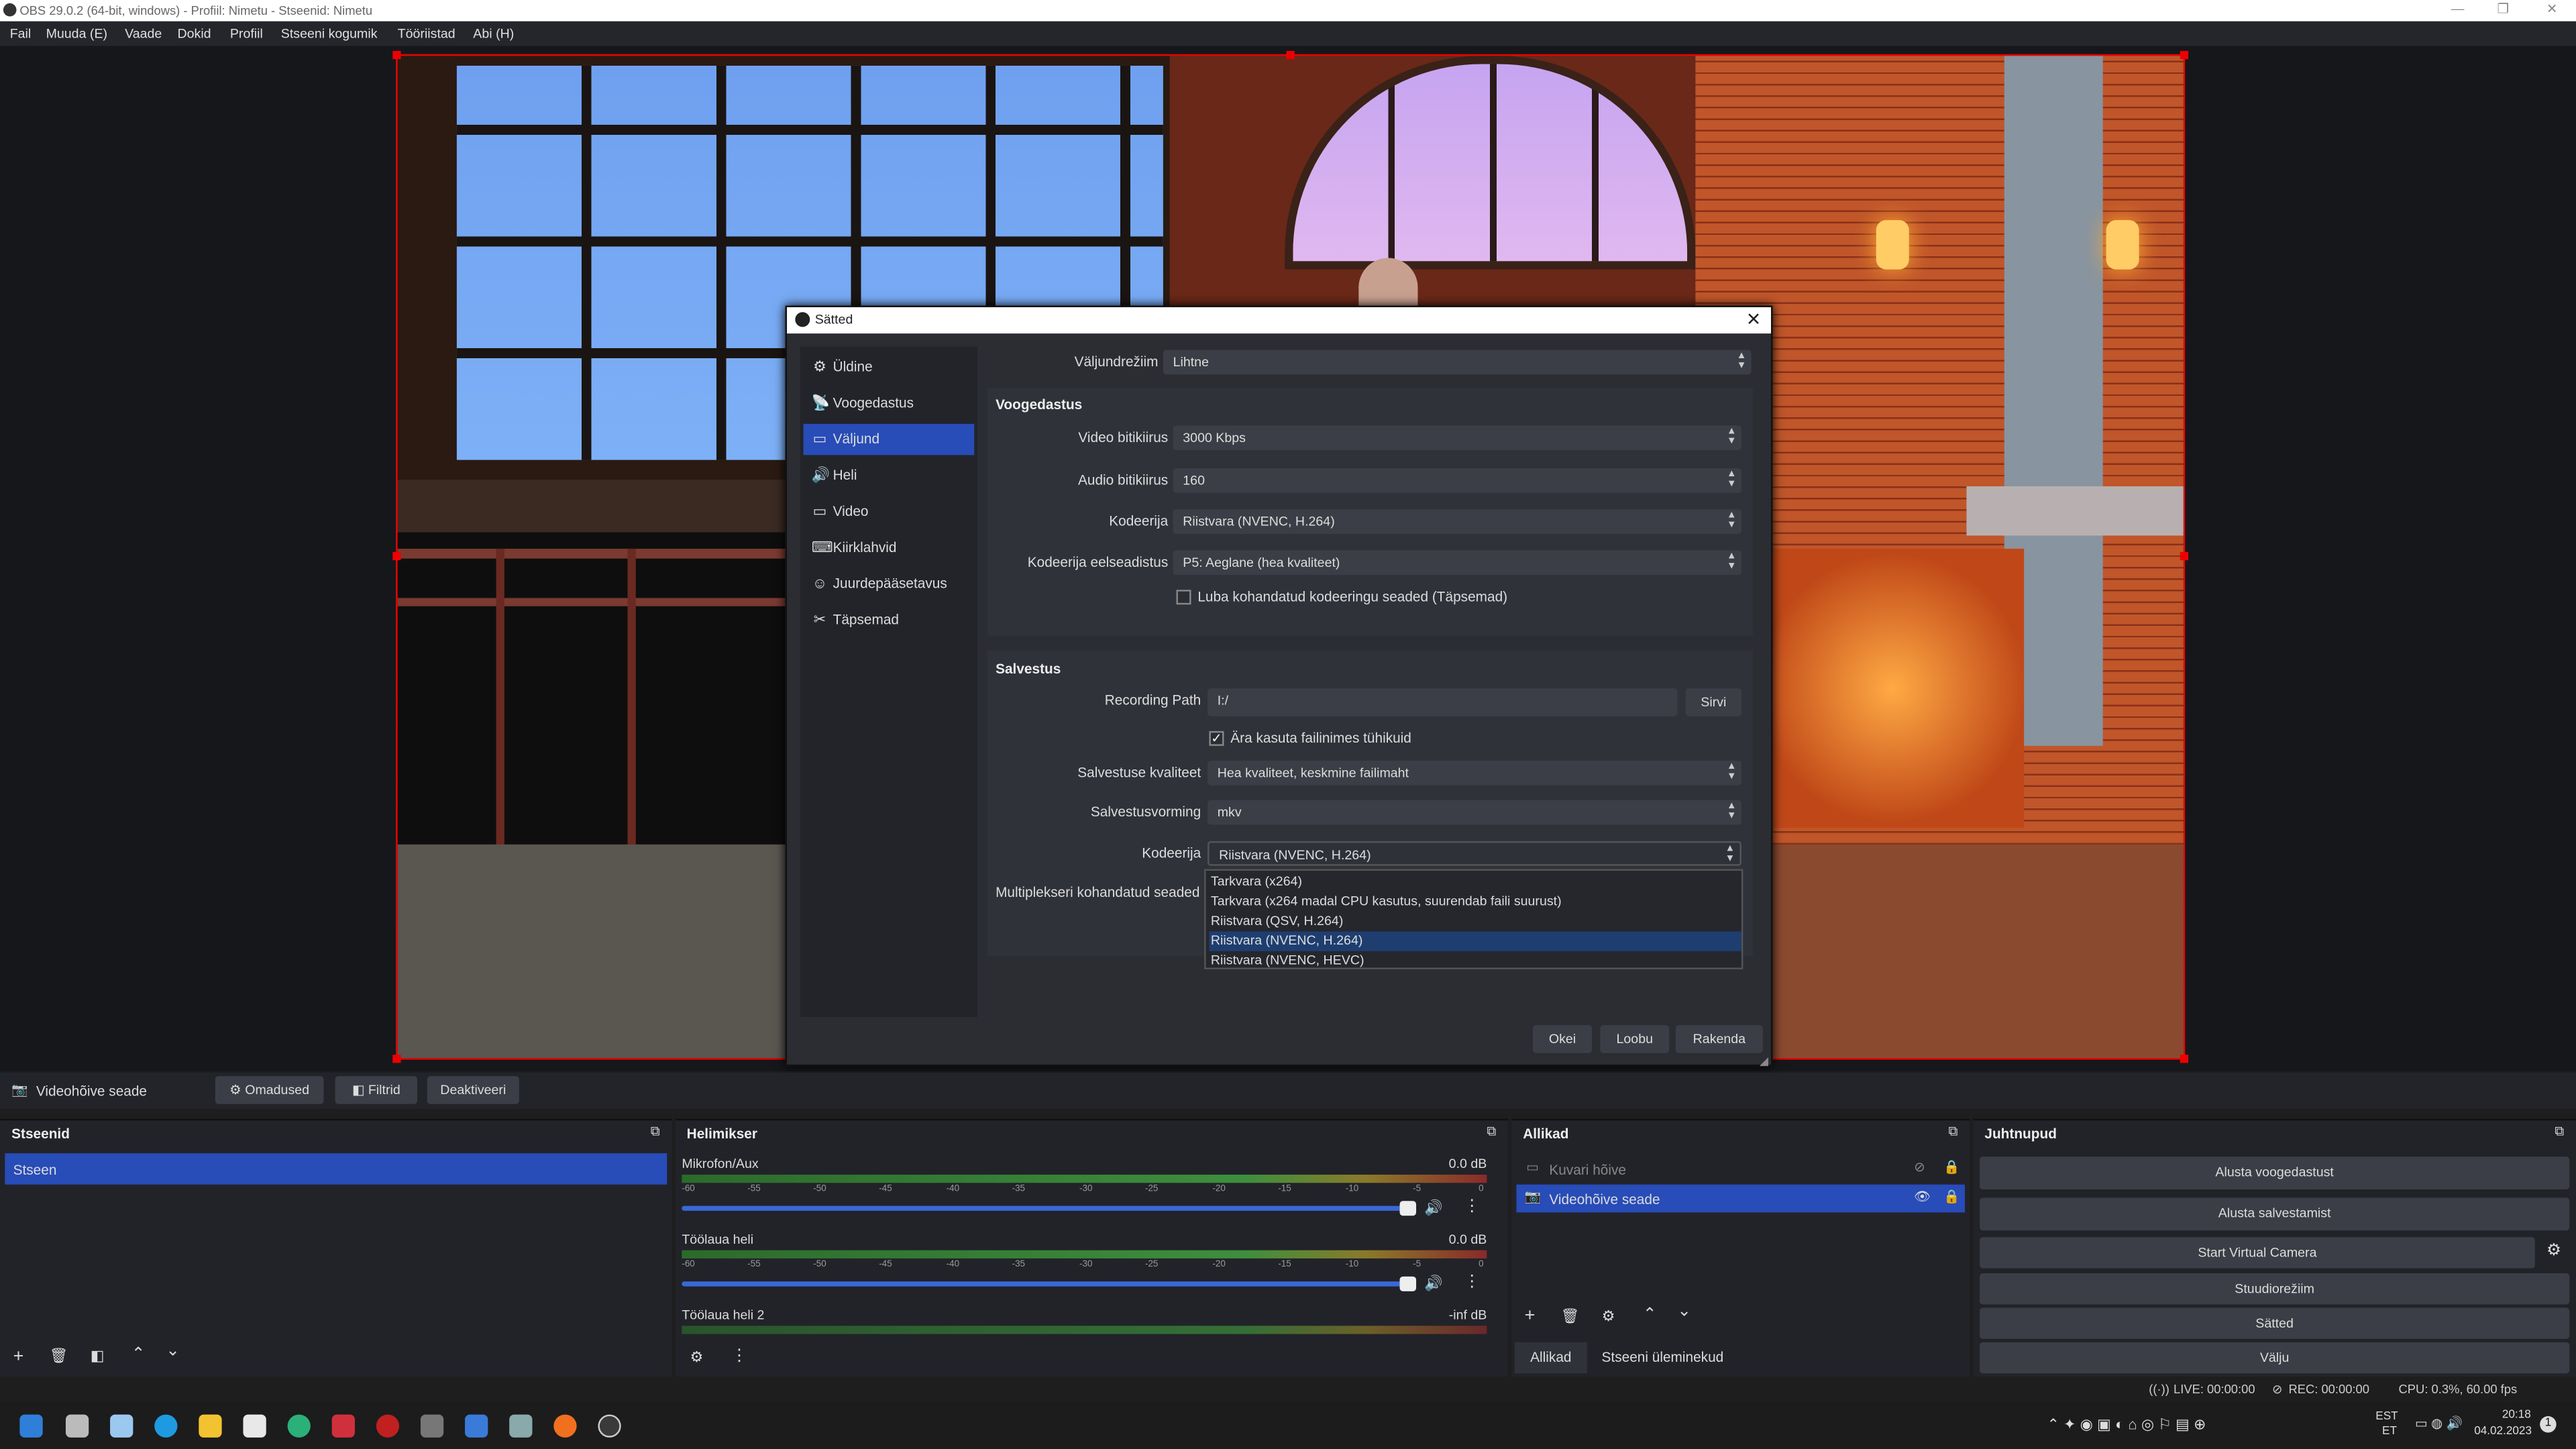 This screenshot has width=2576, height=1449. What do you see at coordinates (1474, 773) in the screenshot?
I see `recording-quality-select: Hea kvaliteet, keskmine failimaht ▲ ▼` at bounding box center [1474, 773].